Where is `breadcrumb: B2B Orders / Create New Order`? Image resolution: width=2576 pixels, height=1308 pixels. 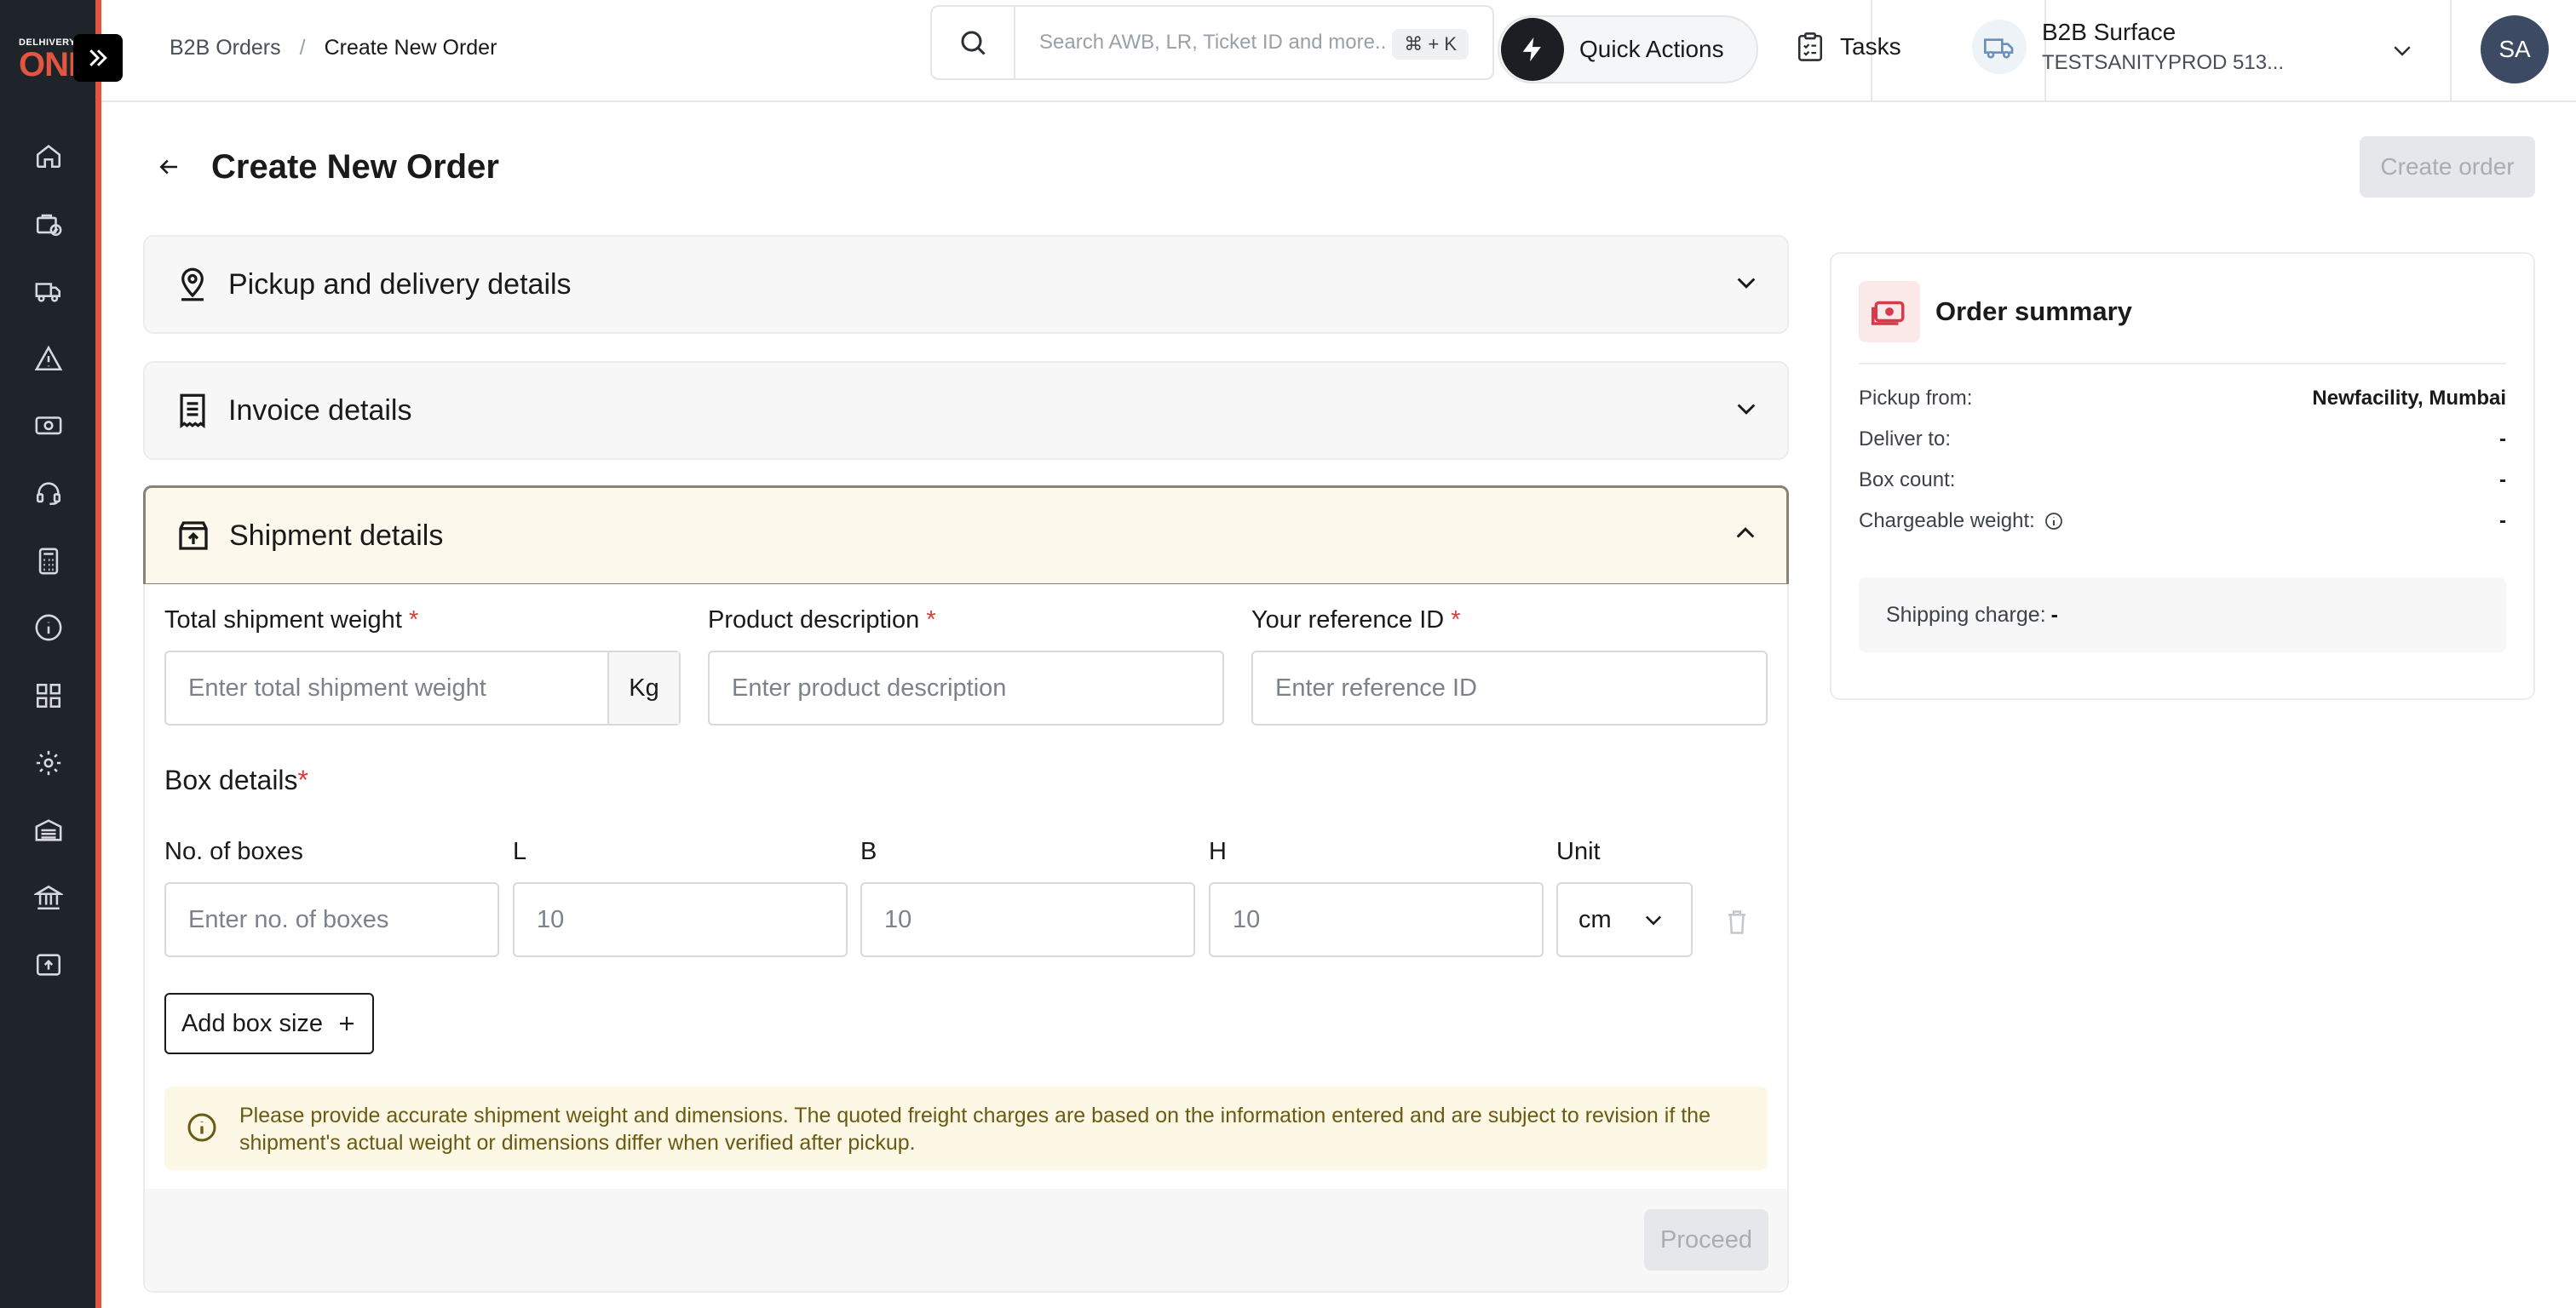 breadcrumb: B2B Orders / Create New Order is located at coordinates (334, 48).